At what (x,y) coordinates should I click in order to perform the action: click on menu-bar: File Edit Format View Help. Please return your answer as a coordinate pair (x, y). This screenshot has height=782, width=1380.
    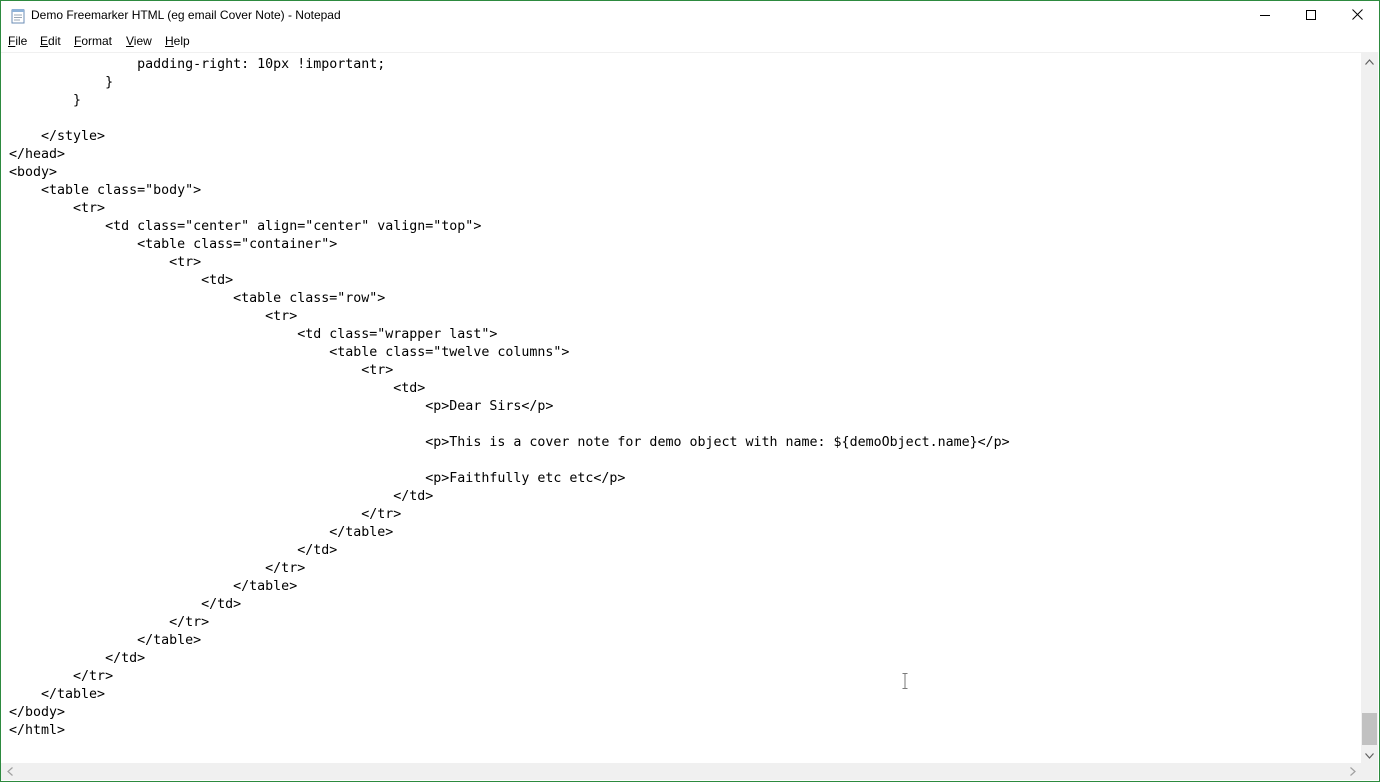
    Looking at the image, I should click on (690, 41).